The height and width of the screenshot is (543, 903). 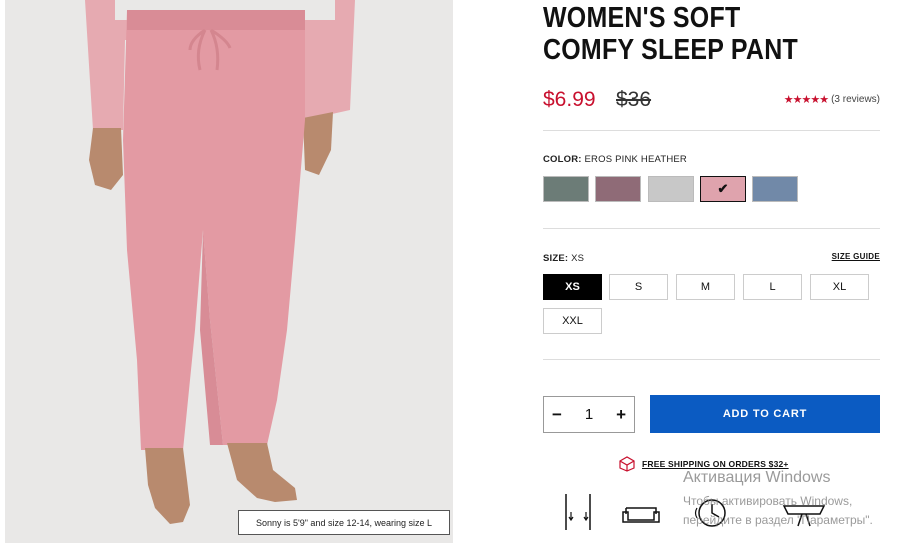 I want to click on quantity-increase-button: +, so click(x=621, y=415).